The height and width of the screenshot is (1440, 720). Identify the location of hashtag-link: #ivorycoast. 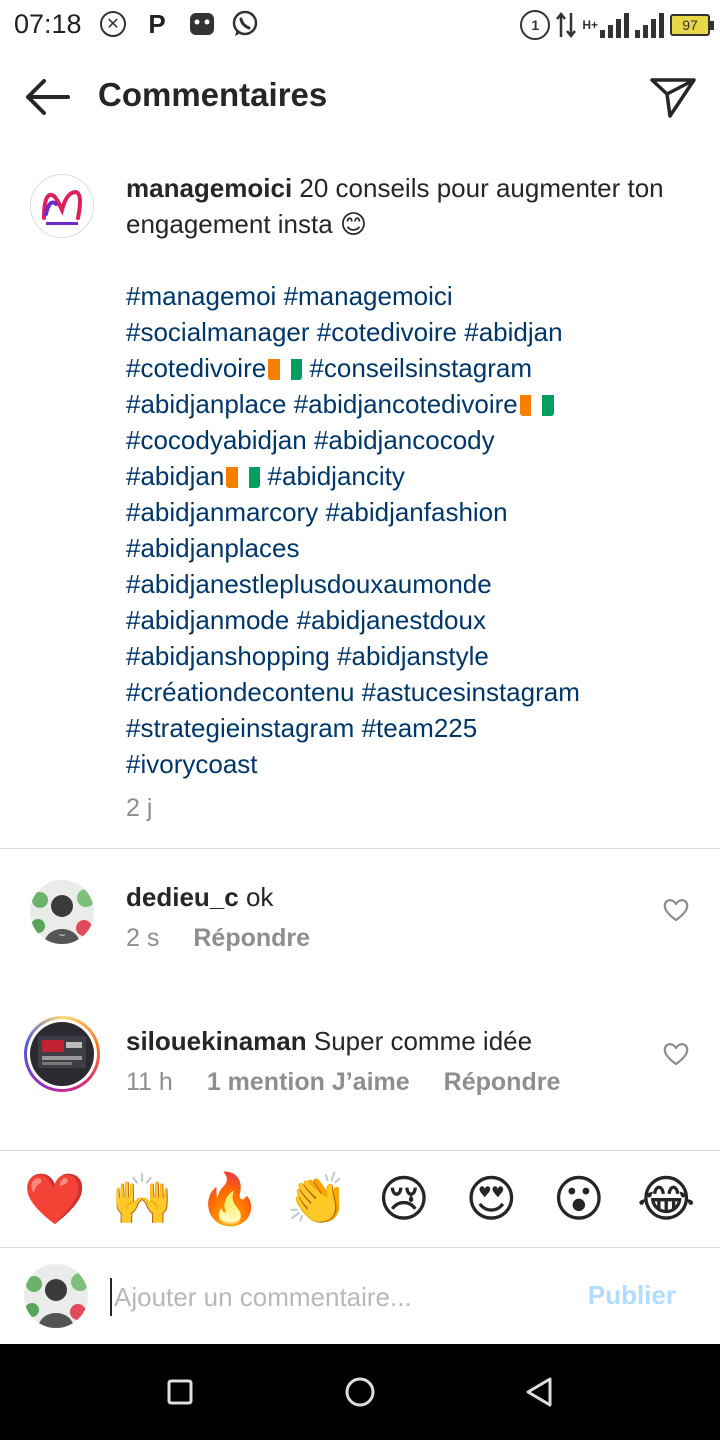
(192, 764).